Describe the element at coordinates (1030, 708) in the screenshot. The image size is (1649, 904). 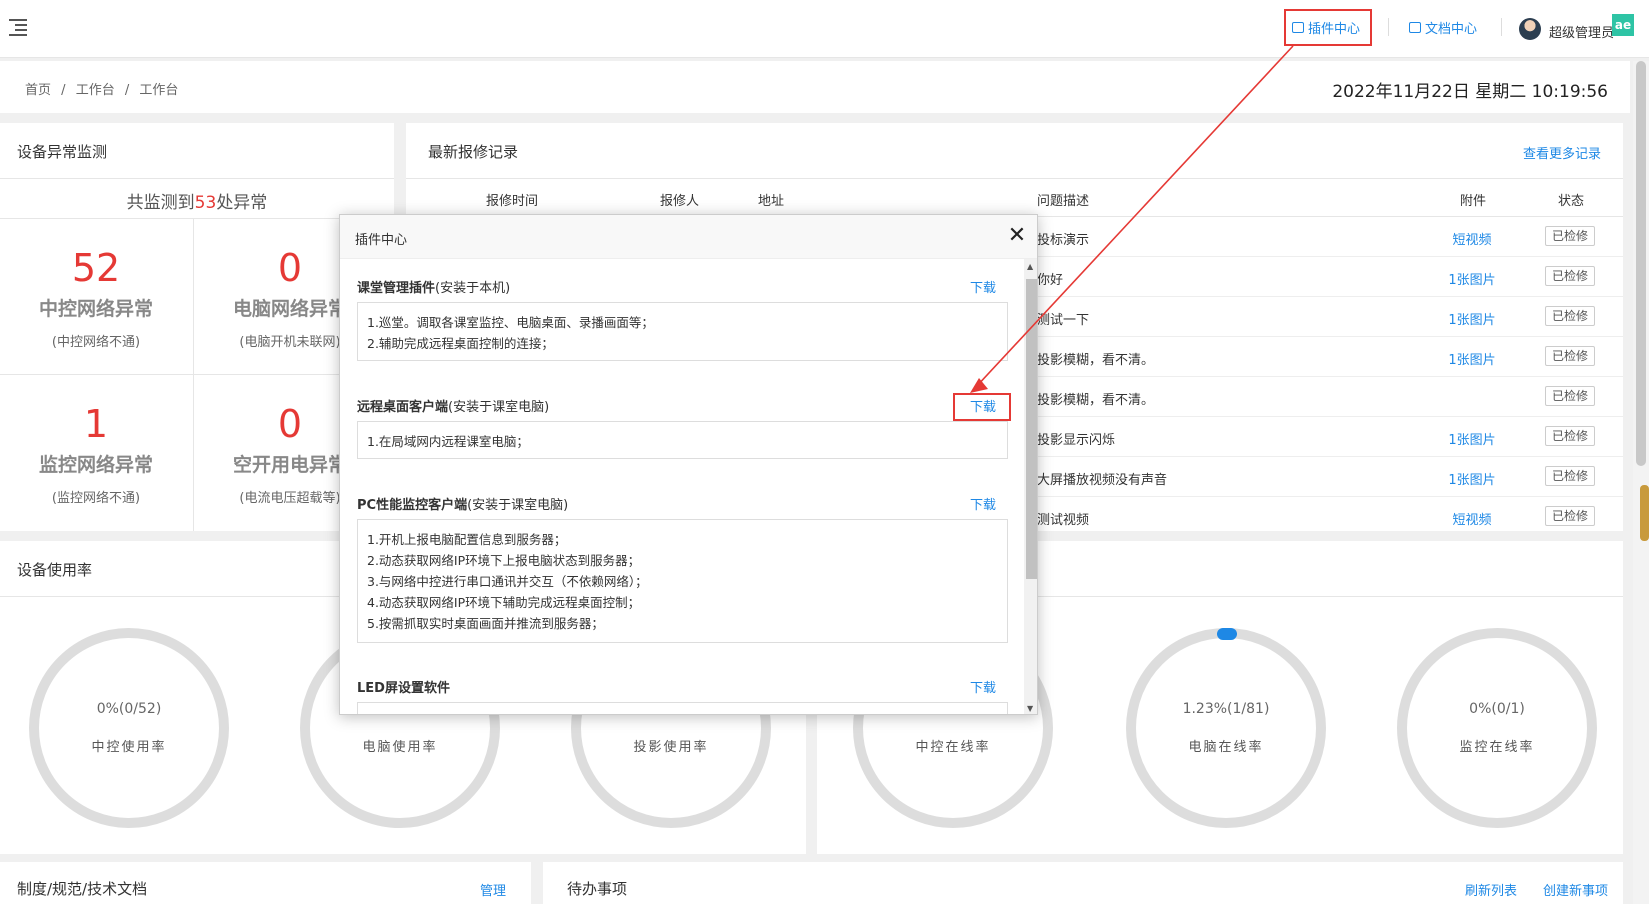
I see `scroll-down-icon: ▼` at that location.